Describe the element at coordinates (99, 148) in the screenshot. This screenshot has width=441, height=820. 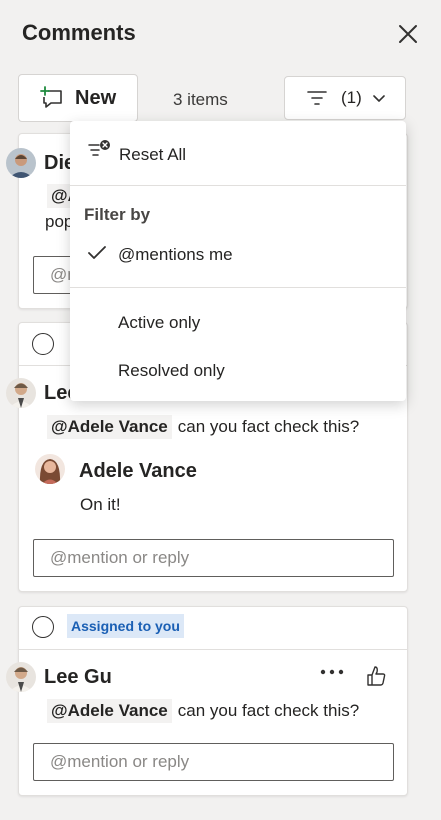
I see `clear-filter-icon` at that location.